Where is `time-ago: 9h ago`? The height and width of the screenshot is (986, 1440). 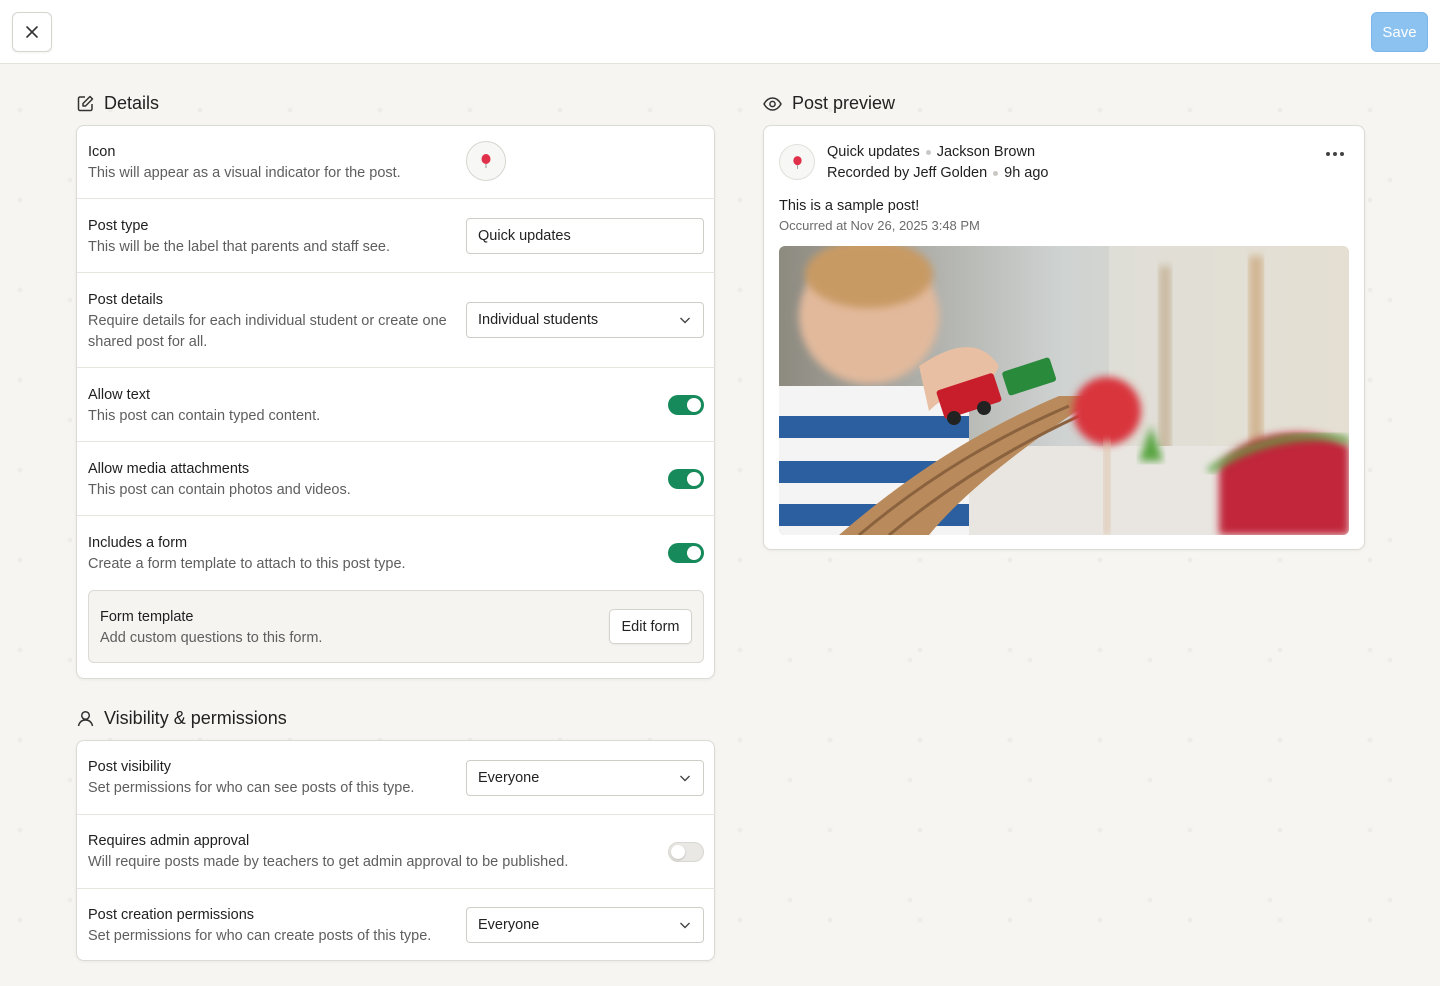 time-ago: 9h ago is located at coordinates (1026, 173).